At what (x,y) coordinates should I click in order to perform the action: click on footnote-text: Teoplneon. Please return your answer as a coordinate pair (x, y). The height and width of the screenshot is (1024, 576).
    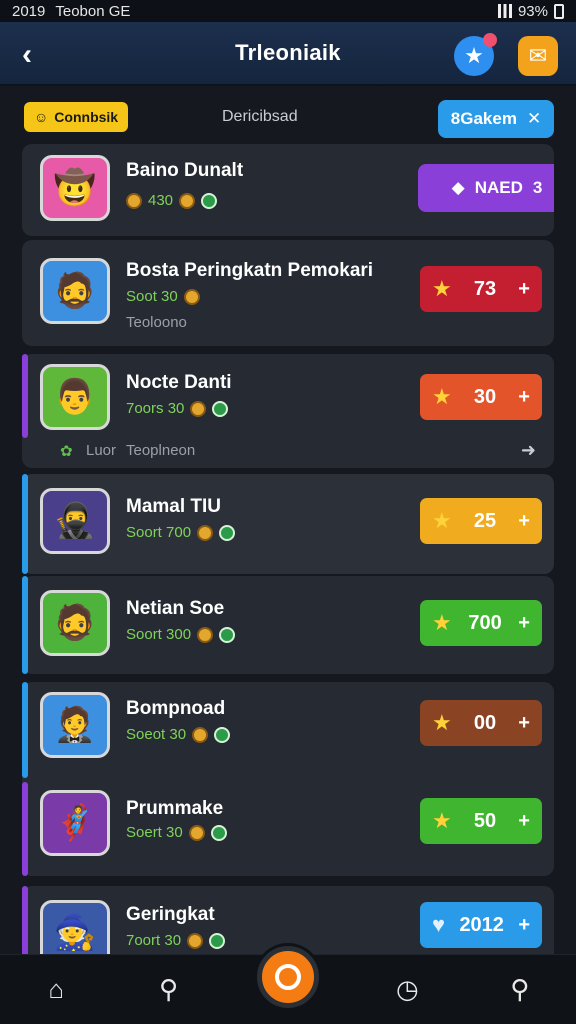
    Looking at the image, I should click on (161, 450).